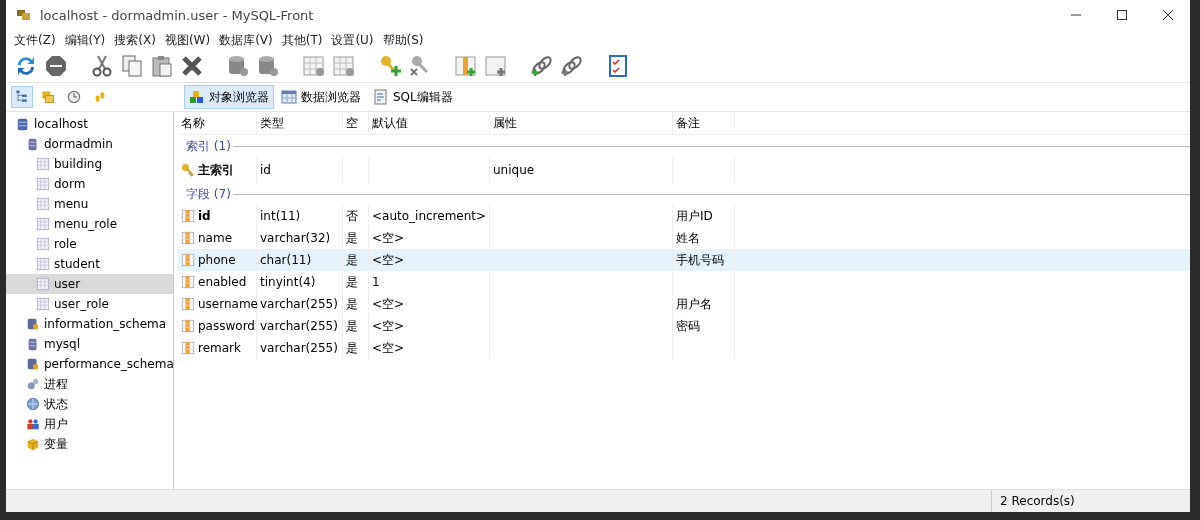 The width and height of the screenshot is (1200, 520). I want to click on tree-view-icon, so click(22, 97).